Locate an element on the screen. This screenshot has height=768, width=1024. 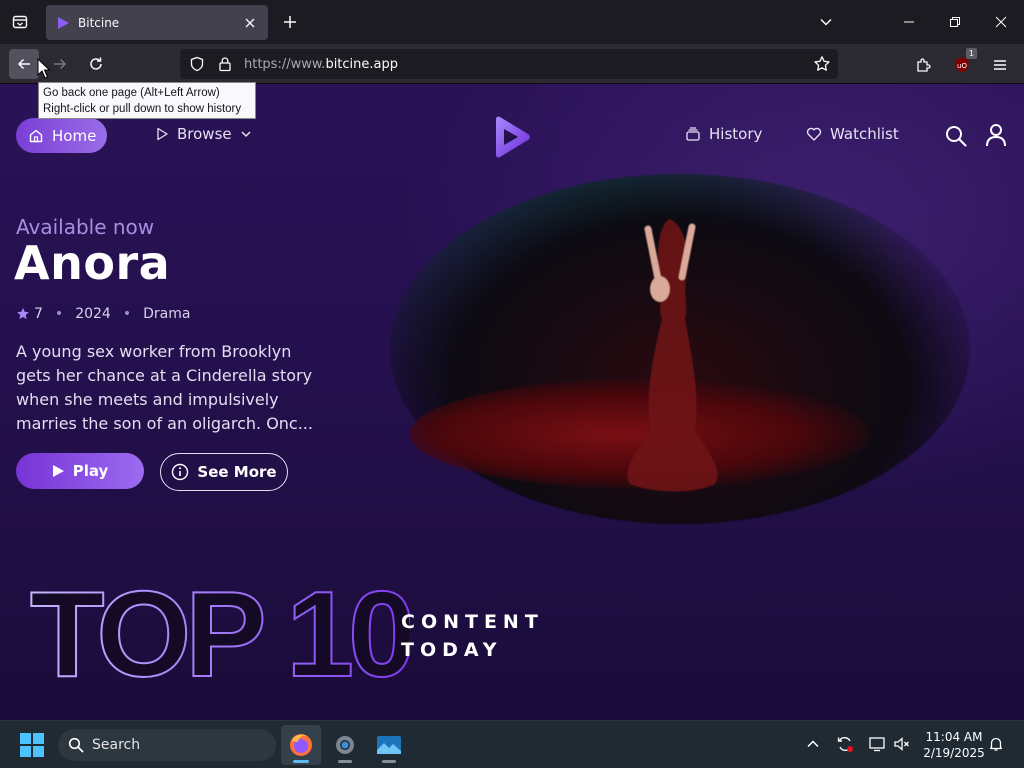
close-window-icon is located at coordinates (1001, 22).